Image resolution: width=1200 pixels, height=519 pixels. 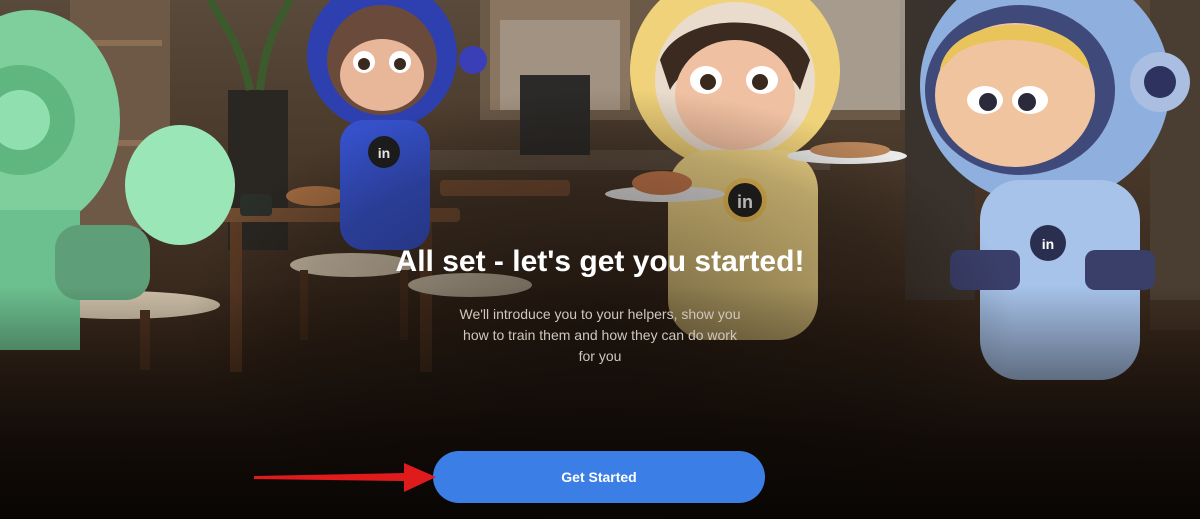 I want to click on get-started-button: Get Started, so click(x=599, y=477).